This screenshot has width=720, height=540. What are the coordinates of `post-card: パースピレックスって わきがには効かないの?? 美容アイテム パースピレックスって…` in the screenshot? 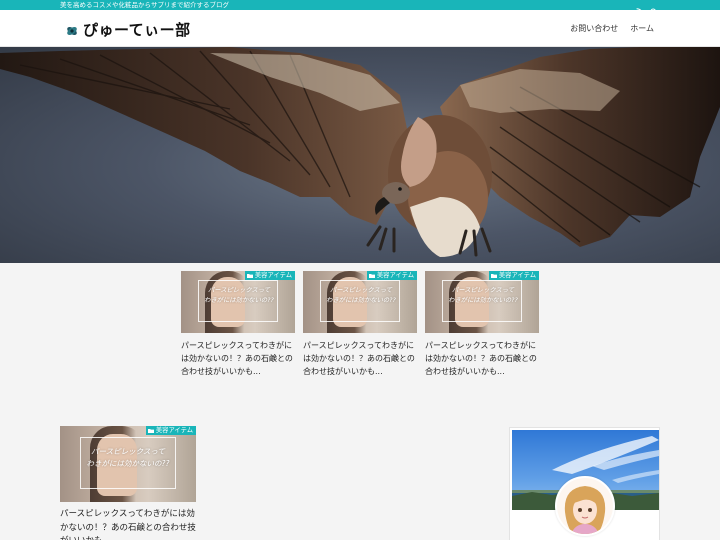 It's located at (128, 483).